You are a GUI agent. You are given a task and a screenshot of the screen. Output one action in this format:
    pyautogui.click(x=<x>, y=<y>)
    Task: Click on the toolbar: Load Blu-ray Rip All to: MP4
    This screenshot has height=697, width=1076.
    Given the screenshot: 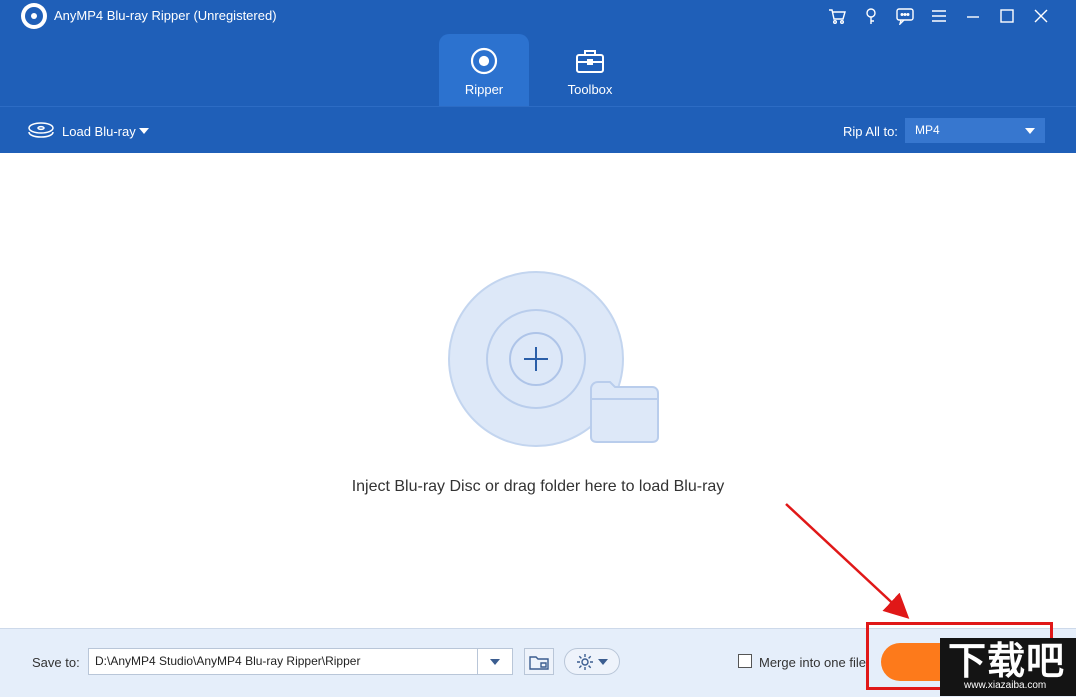 What is the action you would take?
    pyautogui.click(x=538, y=130)
    